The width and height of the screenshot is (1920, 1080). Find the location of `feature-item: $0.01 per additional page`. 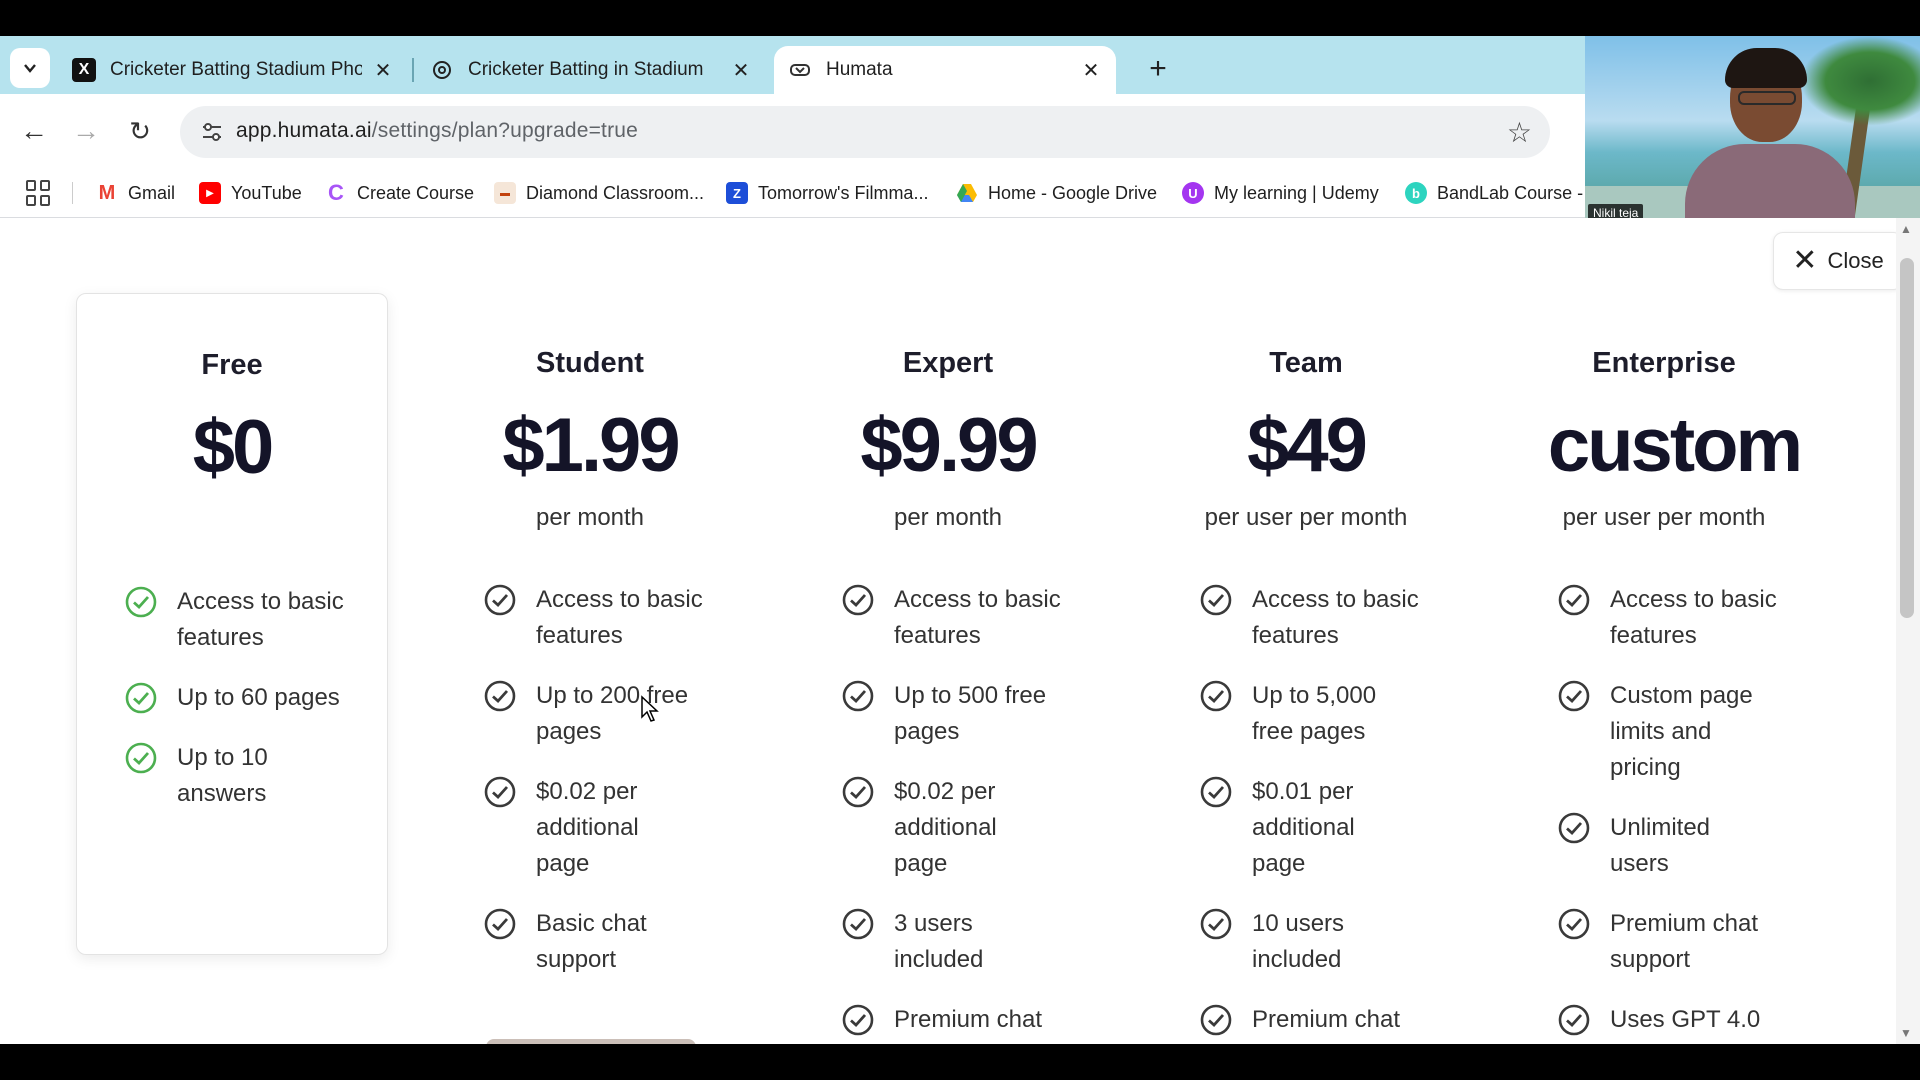

feature-item: $0.01 per additional page is located at coordinates (1320, 828).